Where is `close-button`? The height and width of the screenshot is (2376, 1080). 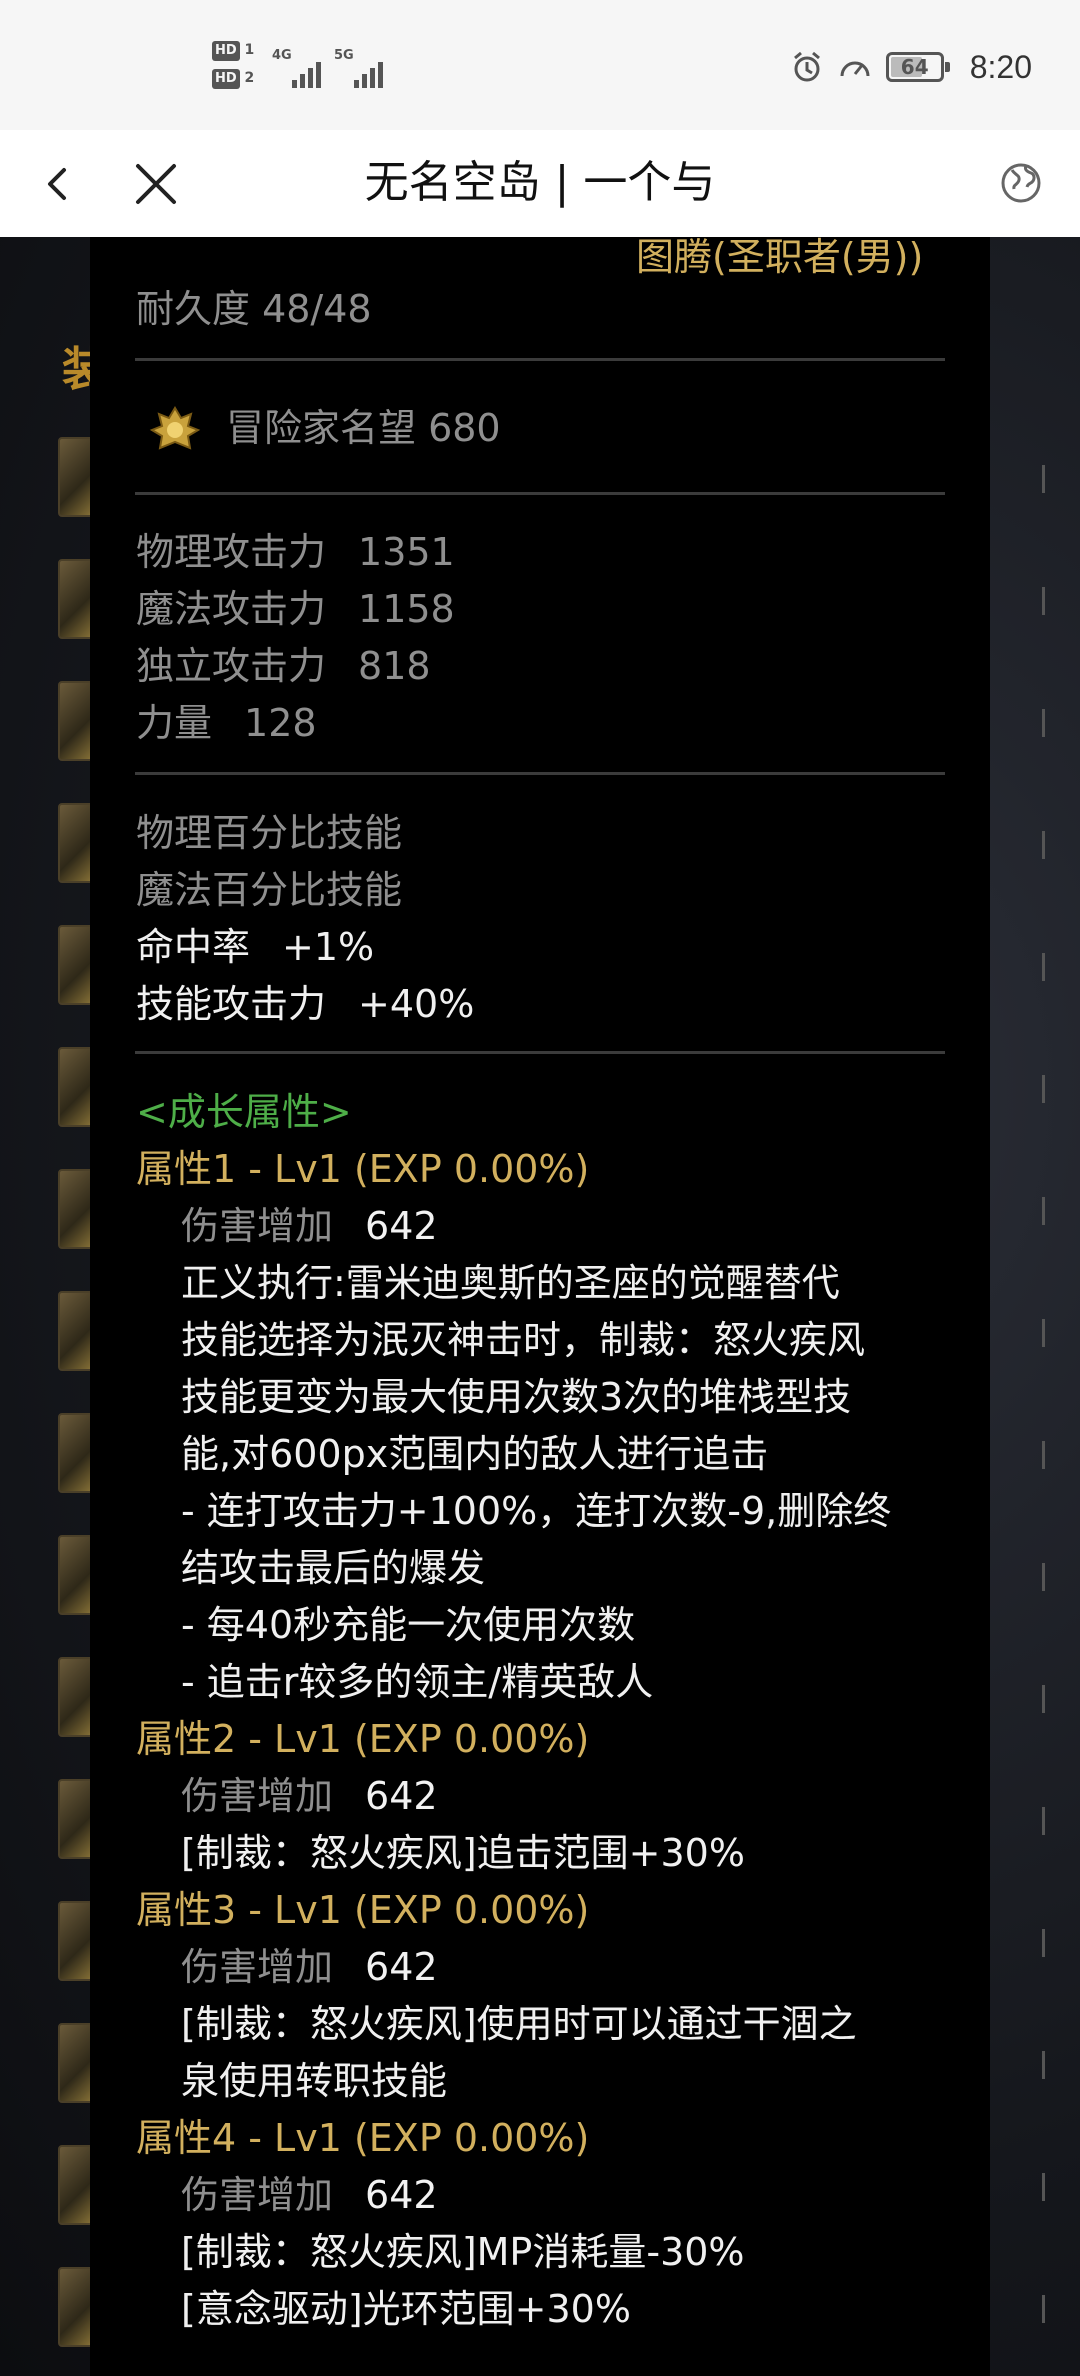
close-button is located at coordinates (156, 184).